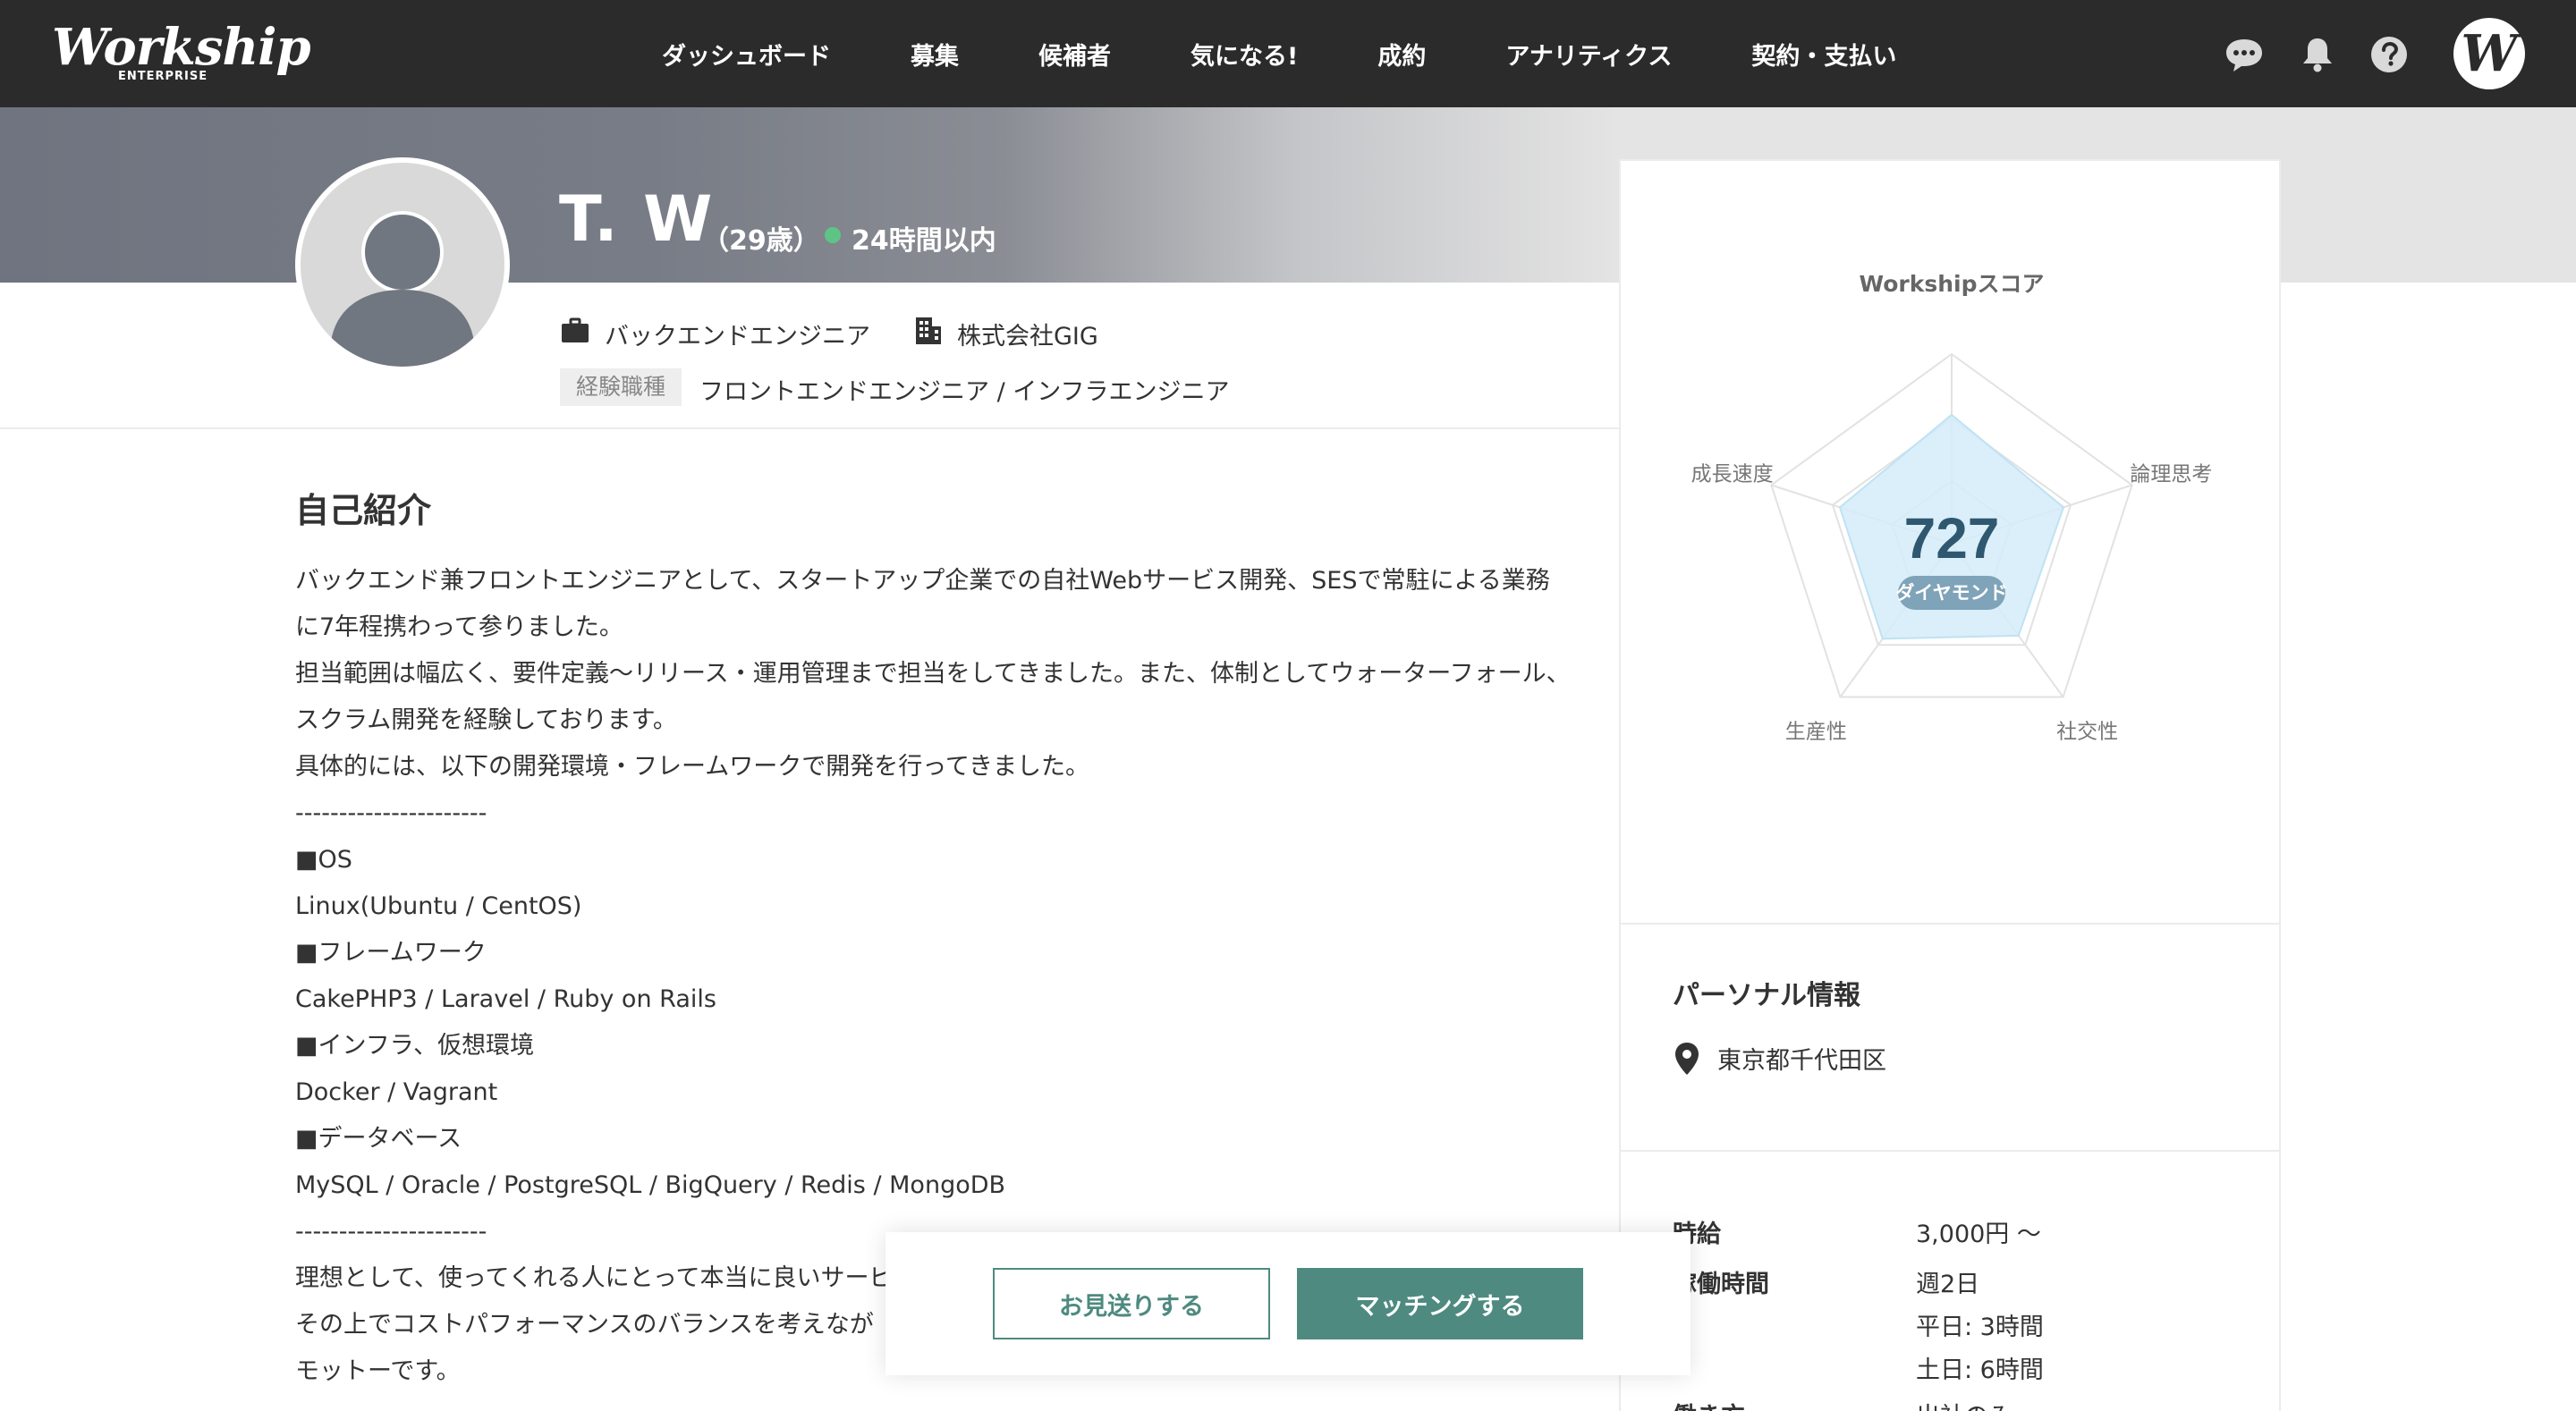  Describe the element at coordinates (1440, 1303) in the screenshot. I see `match-candidate-button: マッチングする` at that location.